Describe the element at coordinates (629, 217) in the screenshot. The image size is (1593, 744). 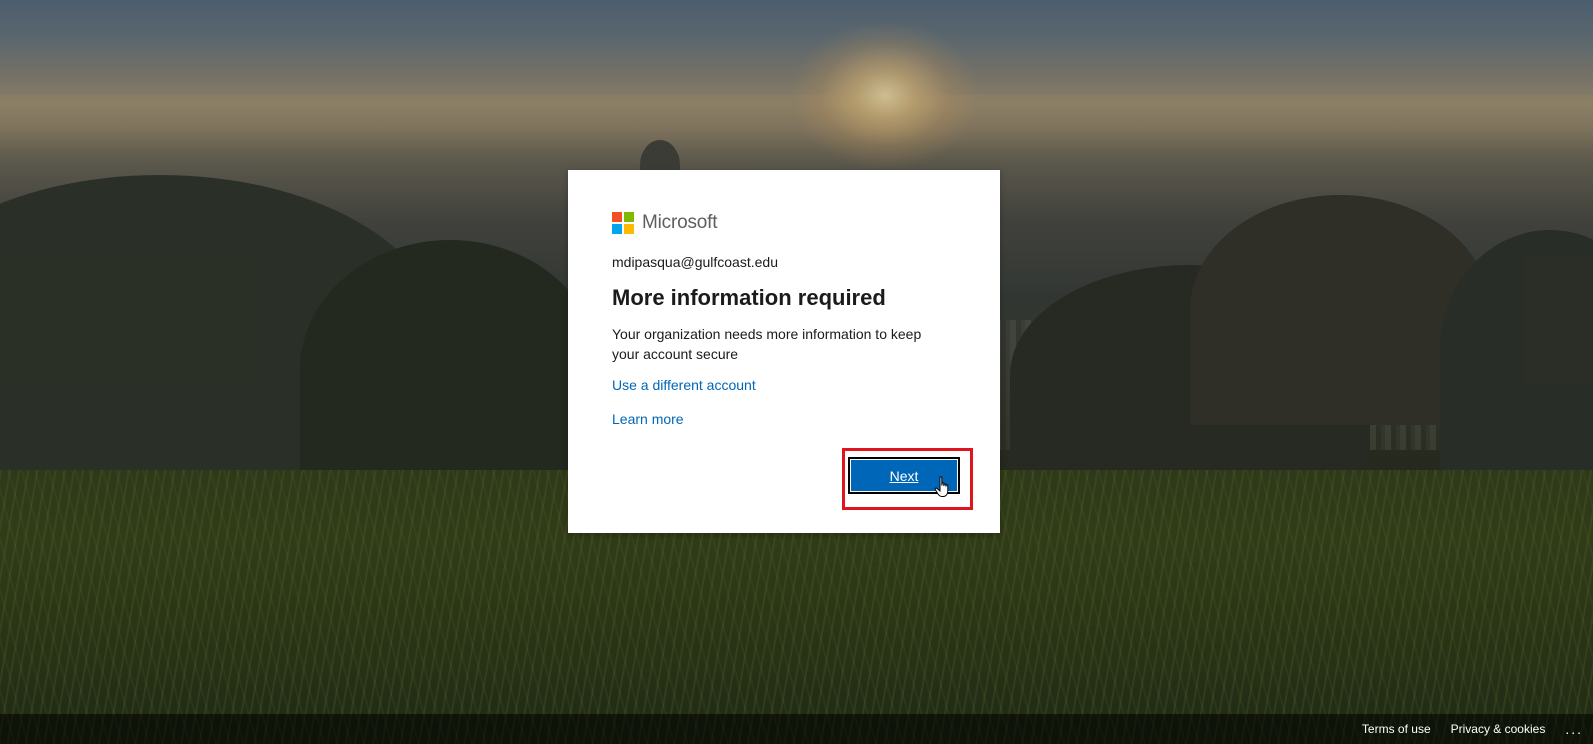
I see `logo-square-green` at that location.